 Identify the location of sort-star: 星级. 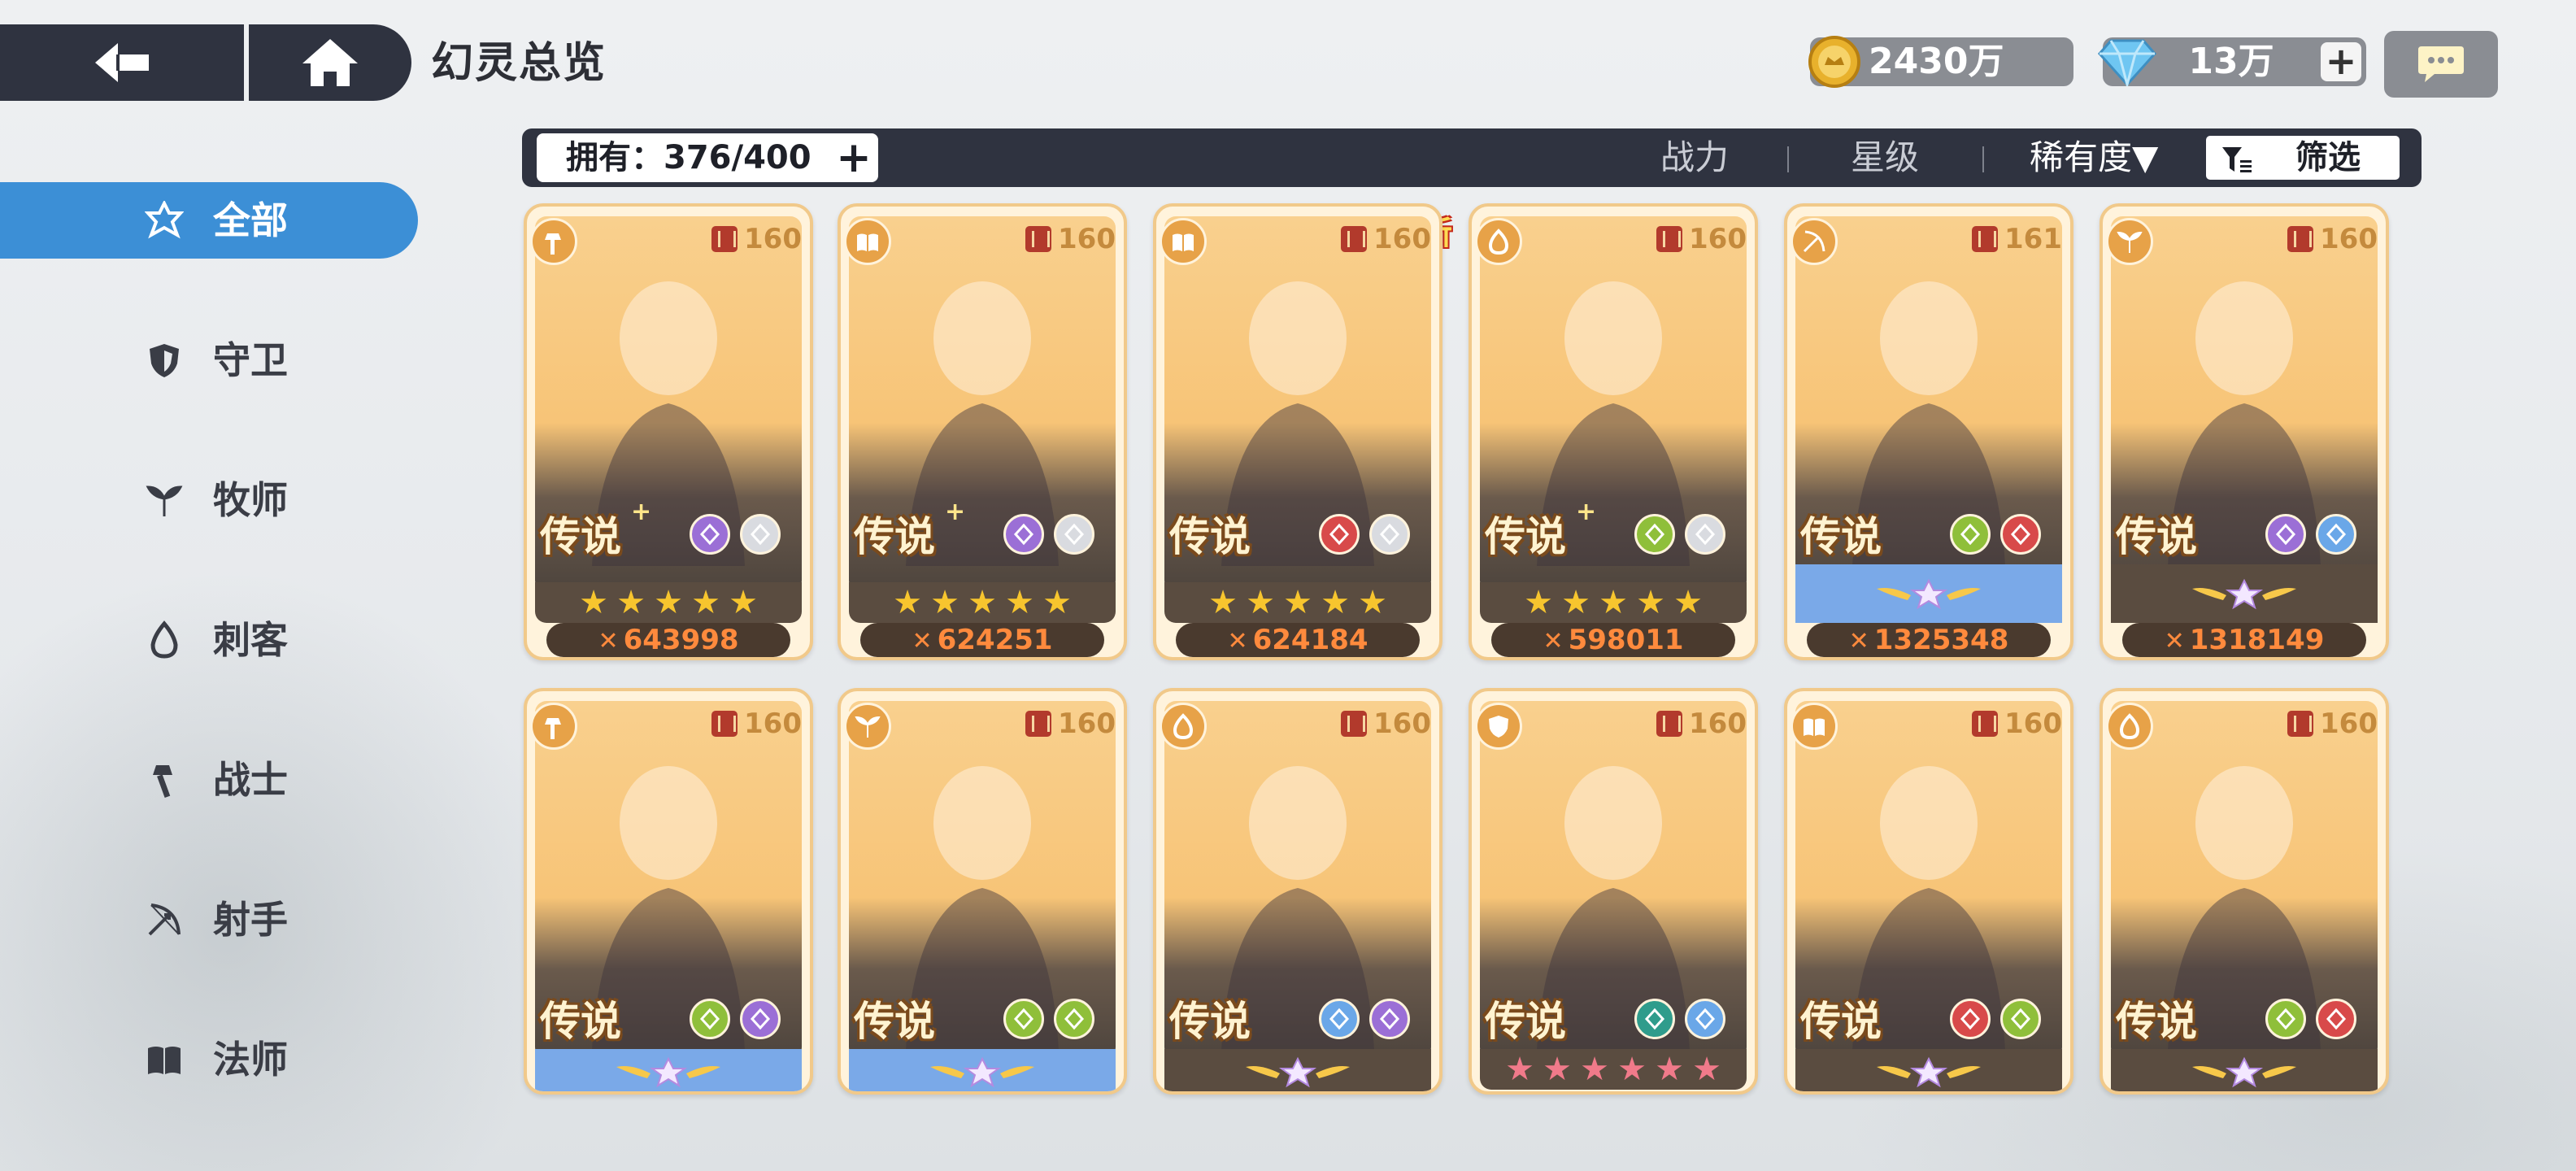
(1885, 158).